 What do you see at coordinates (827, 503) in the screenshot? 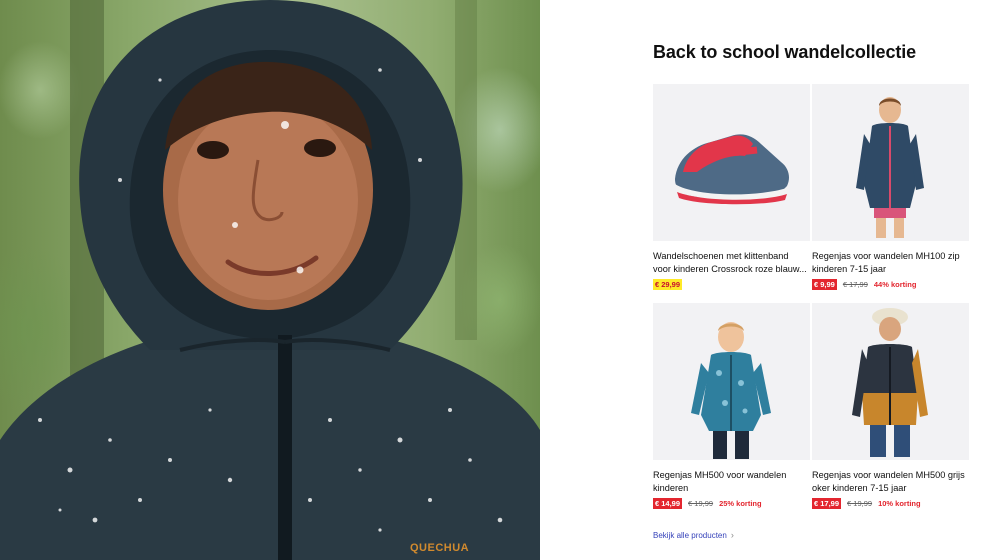
I see `price-badge: € 17,99` at bounding box center [827, 503].